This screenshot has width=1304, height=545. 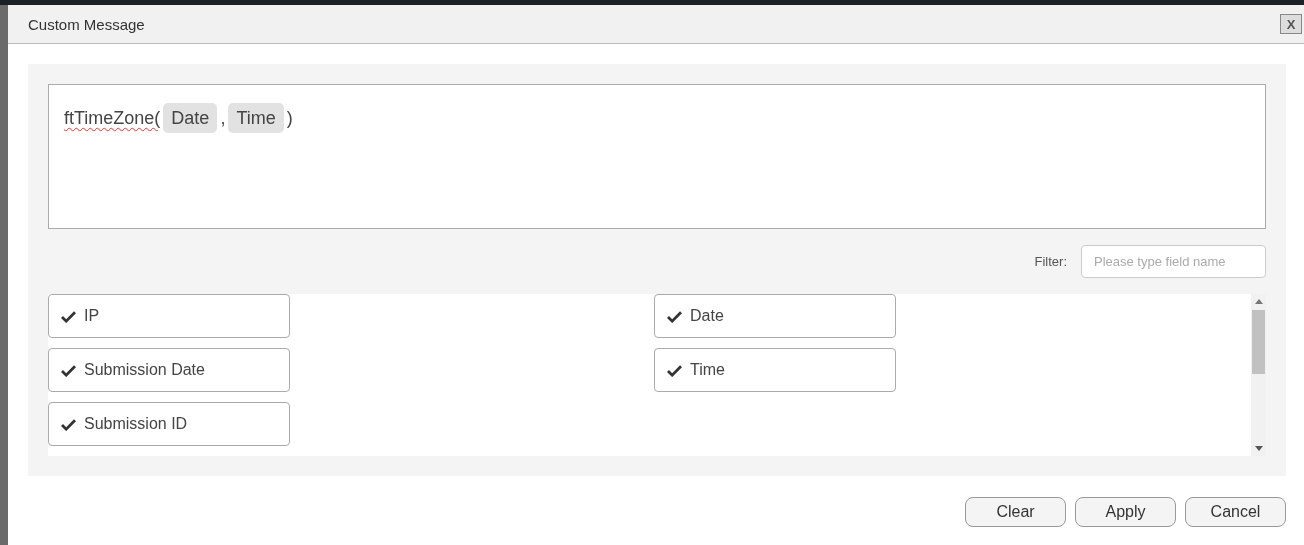 I want to click on action-button: Cancel, so click(x=1235, y=512).